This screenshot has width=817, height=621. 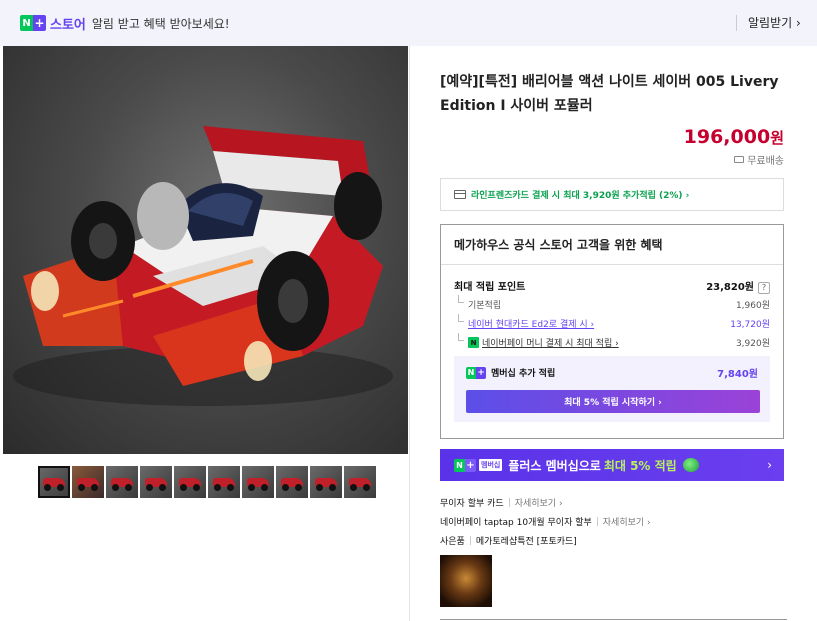 I want to click on credit-card-icon, so click(x=460, y=194).